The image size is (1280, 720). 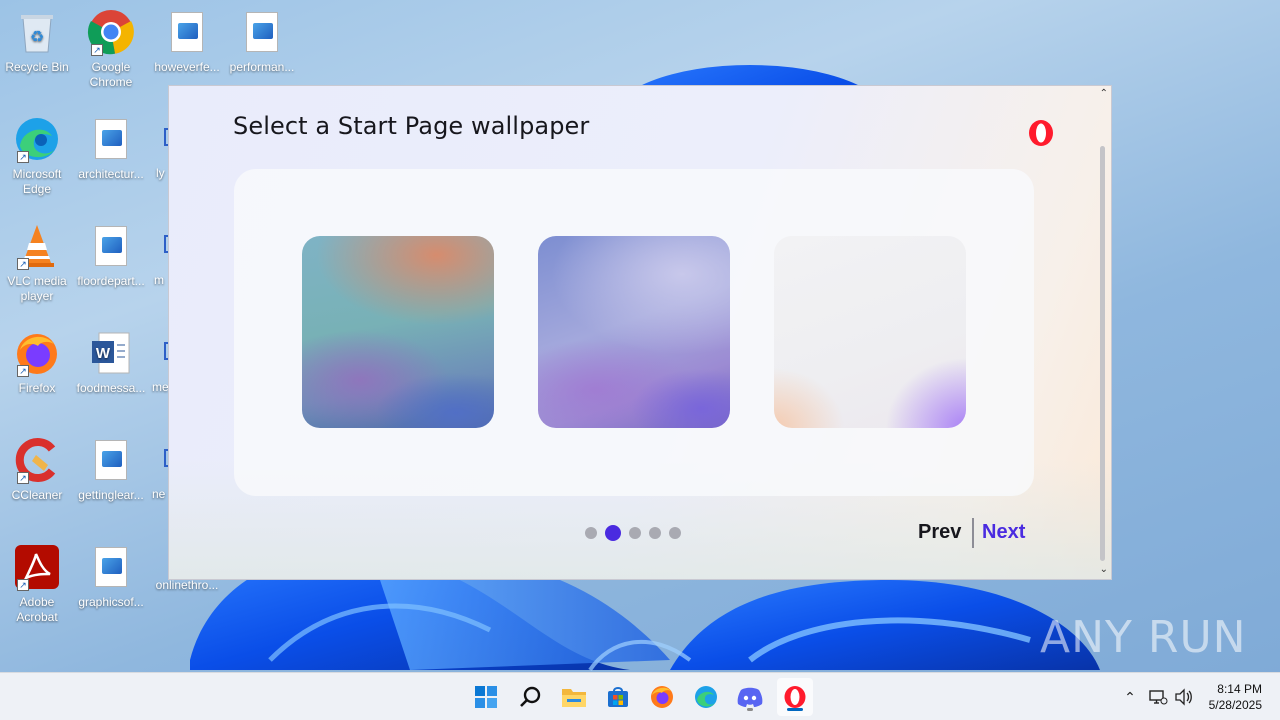 I want to click on desktop-icon-vlc: ↗ VLC media player, so click(x=37, y=263).